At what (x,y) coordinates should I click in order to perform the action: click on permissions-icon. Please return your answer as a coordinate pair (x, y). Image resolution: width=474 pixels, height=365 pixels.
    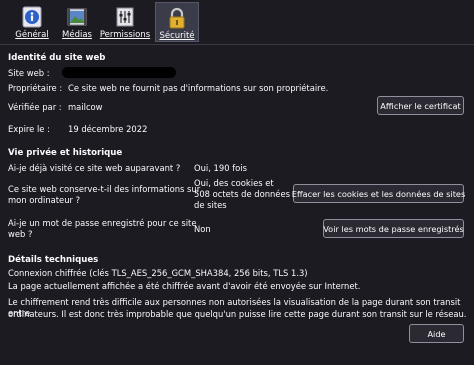
    Looking at the image, I should click on (125, 17).